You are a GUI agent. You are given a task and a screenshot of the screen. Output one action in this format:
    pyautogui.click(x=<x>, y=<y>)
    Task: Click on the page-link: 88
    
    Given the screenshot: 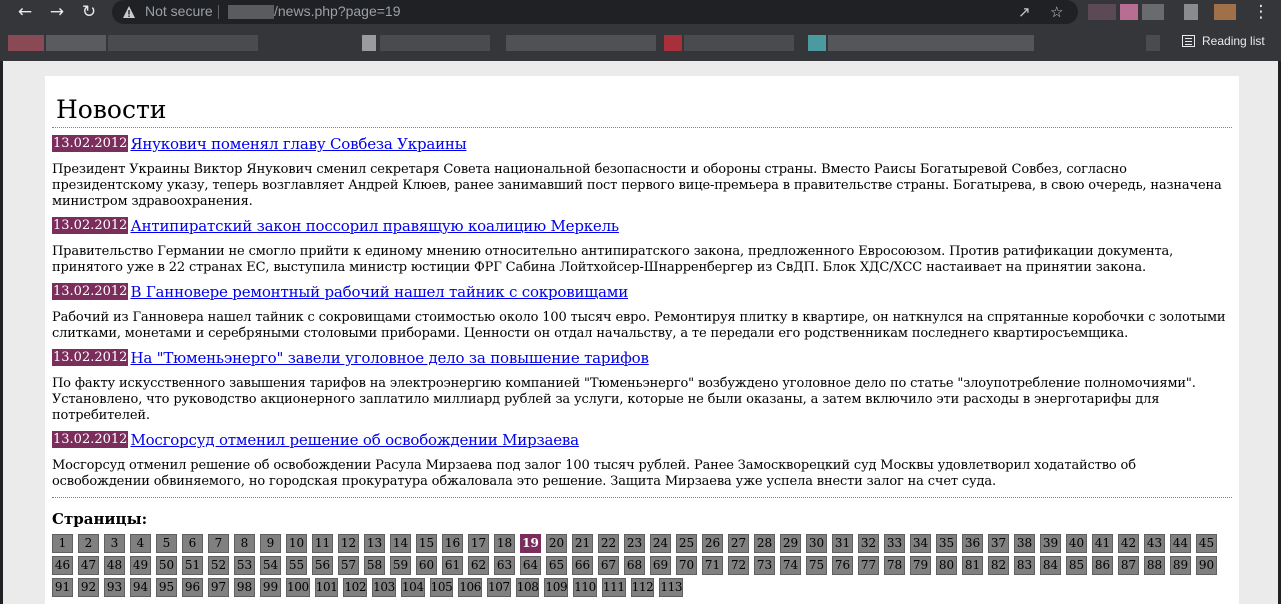 What is the action you would take?
    pyautogui.click(x=1154, y=565)
    